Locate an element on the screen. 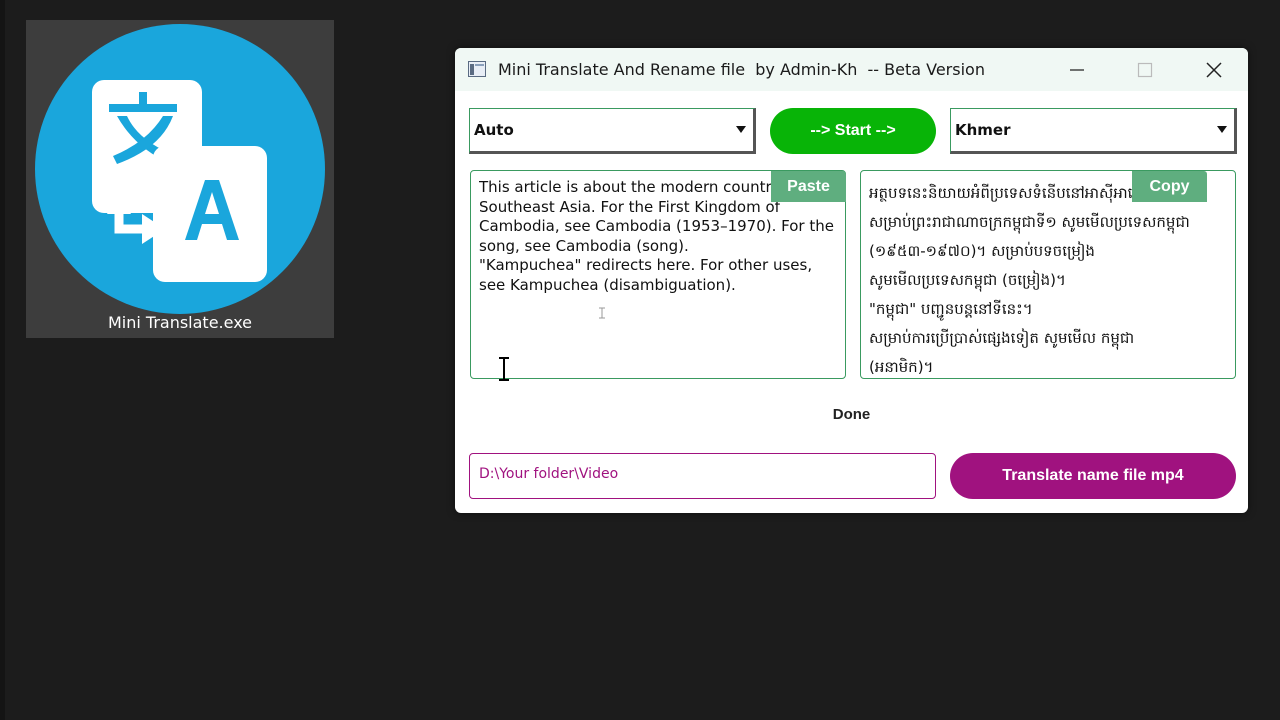  folder-path-value: D:\Your folder\Video is located at coordinates (549, 474).